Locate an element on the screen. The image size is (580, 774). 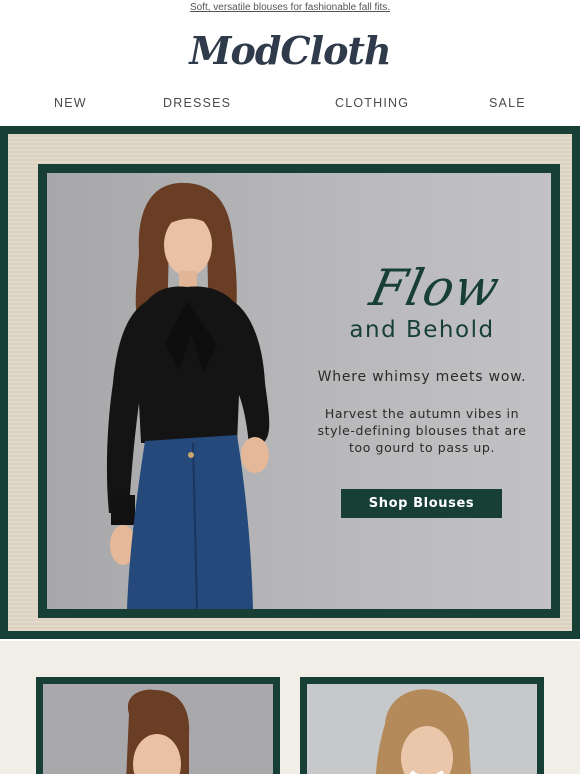
nav-item-clothing: CLOTHING is located at coordinates (372, 103).